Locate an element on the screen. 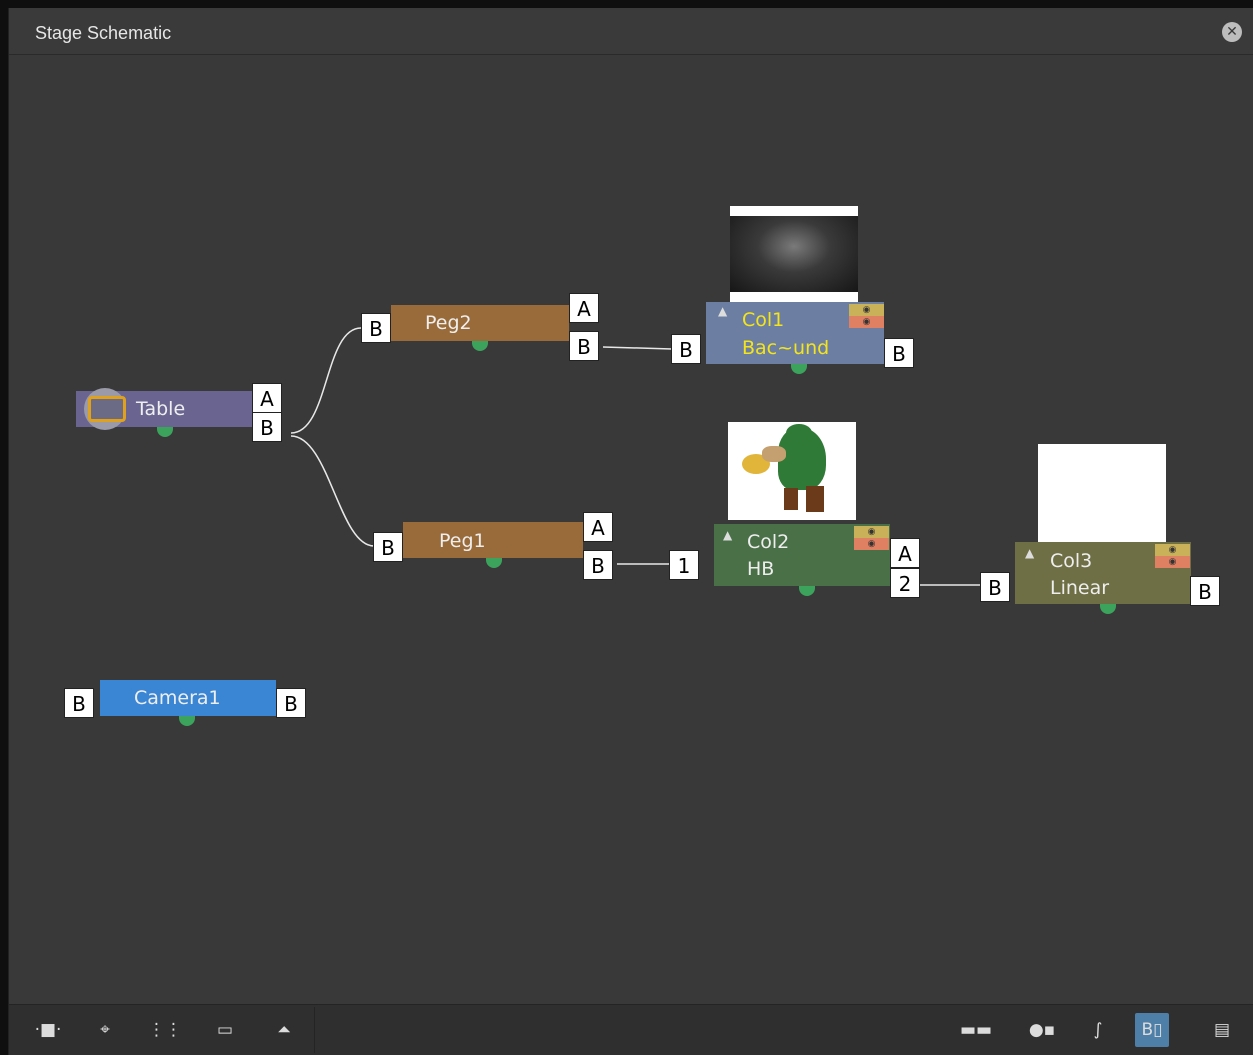  reorder-nodes-icon: ⋮⋮ is located at coordinates (165, 1030).